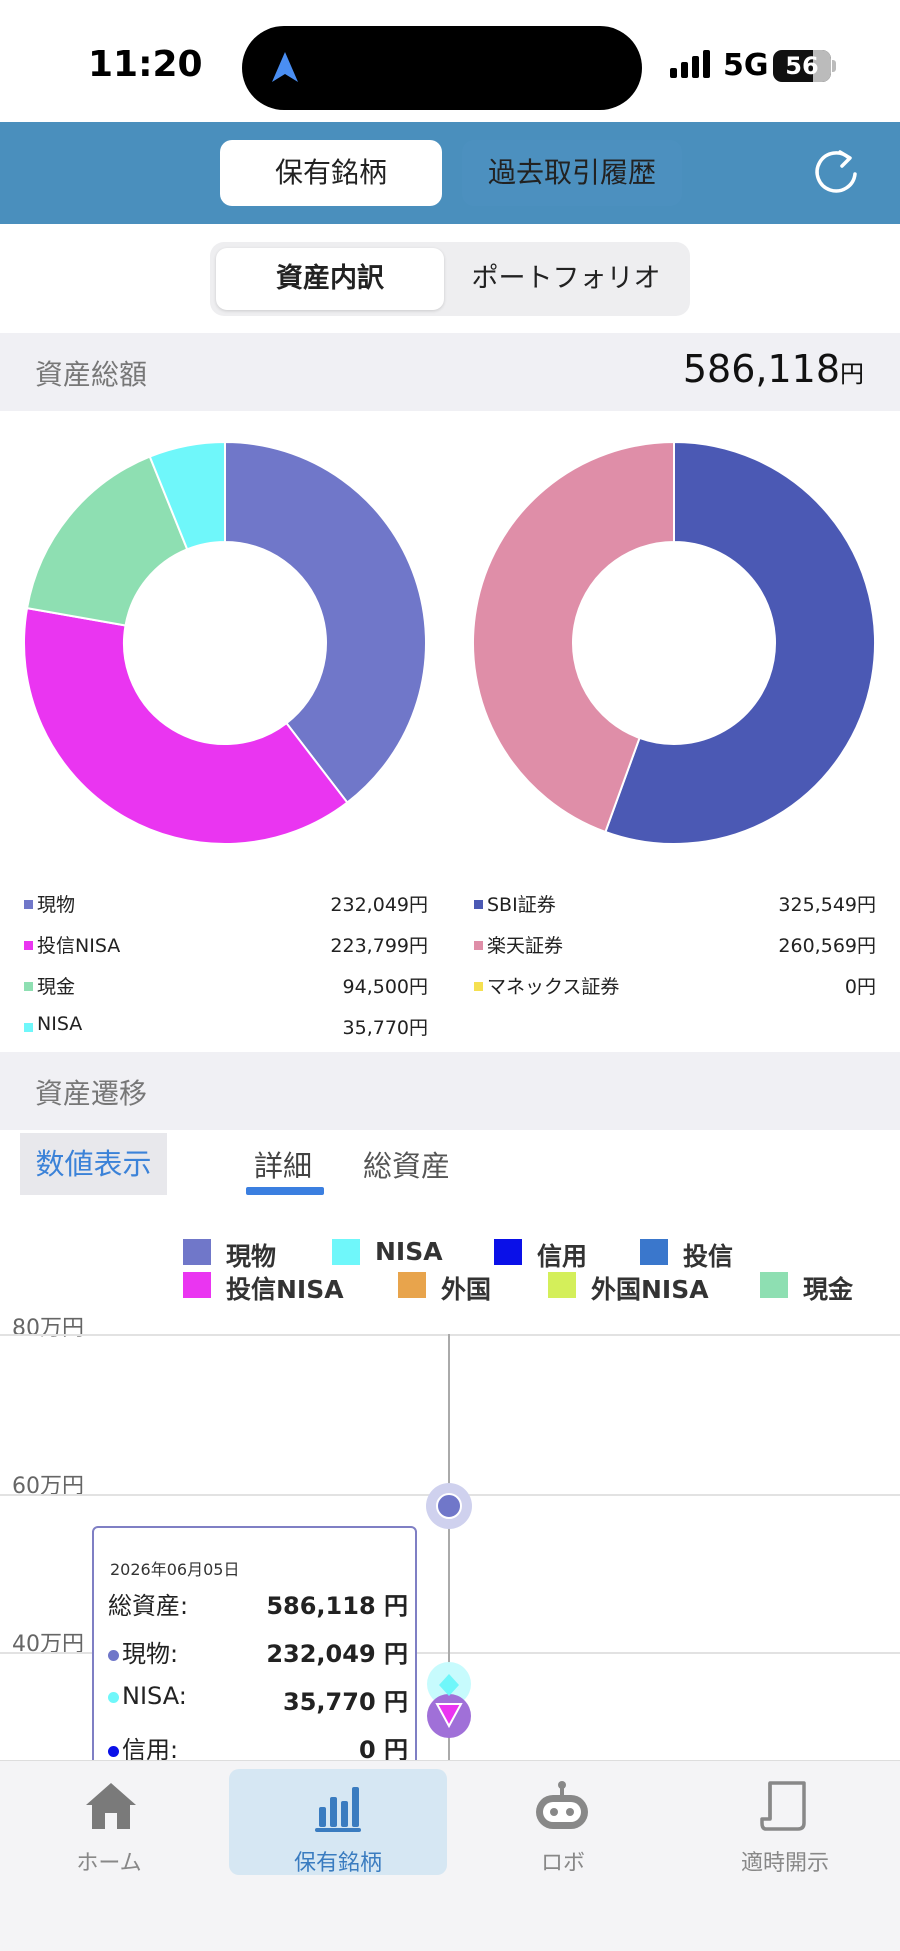 The width and height of the screenshot is (900, 1951). Describe the element at coordinates (91, 1093) in the screenshot. I see `transition-title: 資産遷移` at that location.